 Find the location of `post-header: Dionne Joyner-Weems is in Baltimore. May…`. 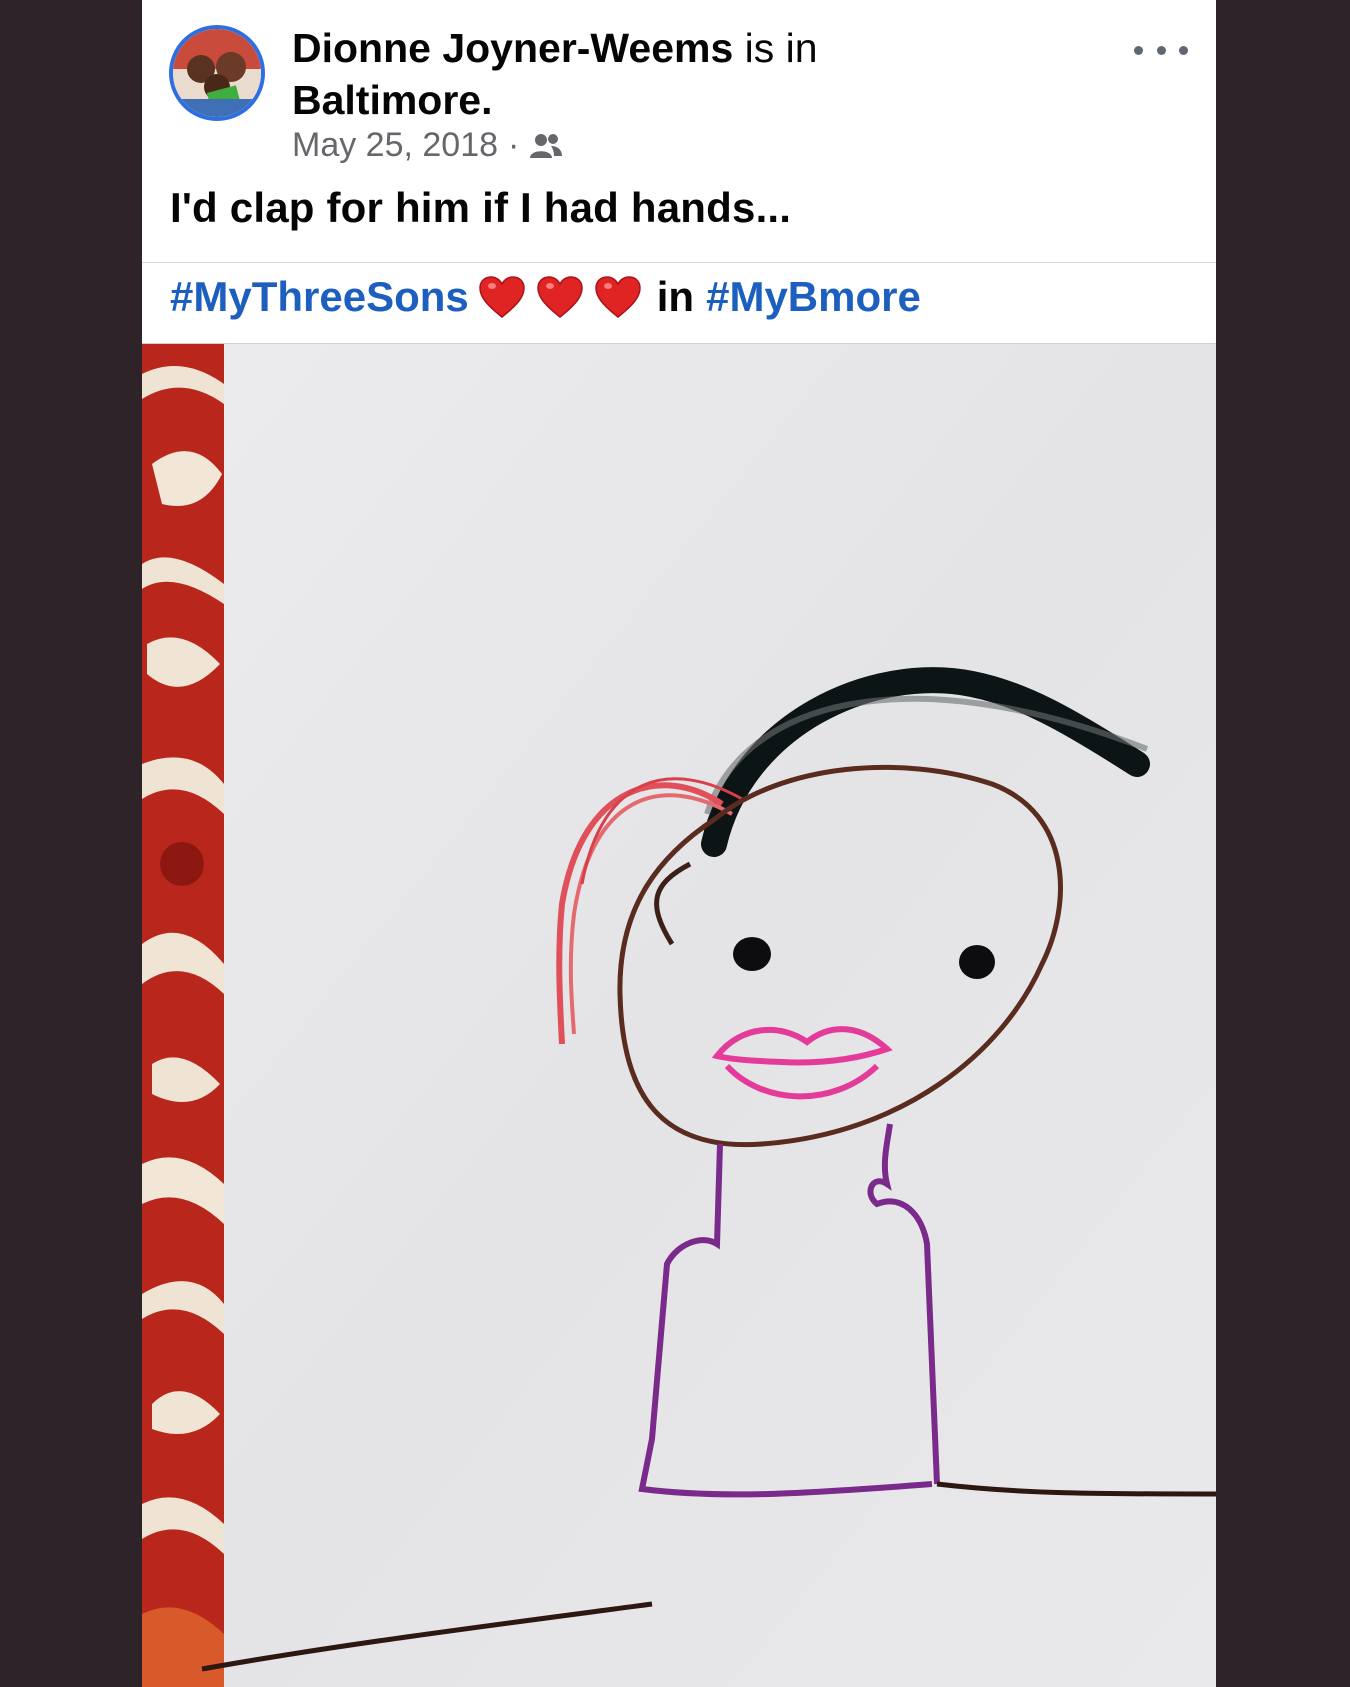

post-header: Dionne Joyner-Weems is in Baltimore. May… is located at coordinates (679, 131).